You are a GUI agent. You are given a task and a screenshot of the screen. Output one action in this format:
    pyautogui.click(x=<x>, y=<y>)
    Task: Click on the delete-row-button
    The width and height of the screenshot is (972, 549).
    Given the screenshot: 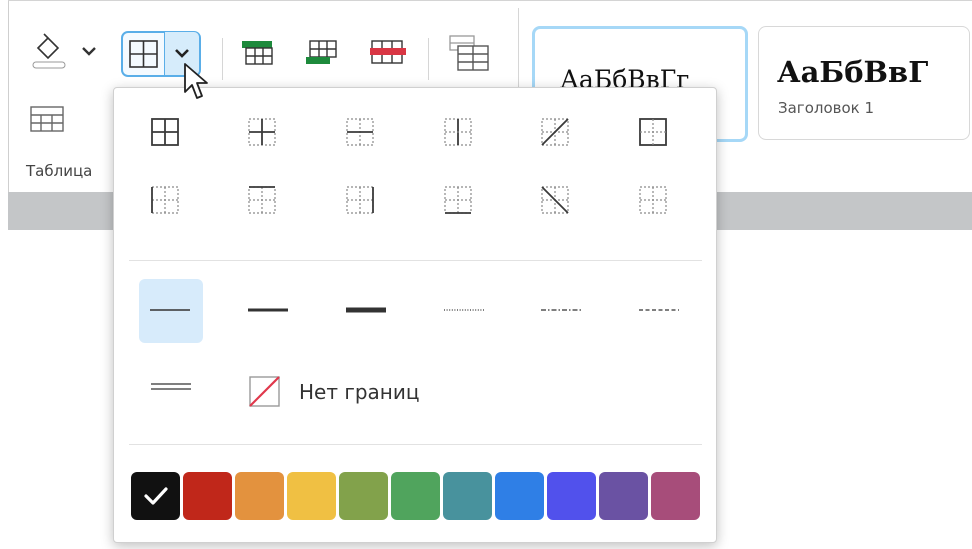 What is the action you would take?
    pyautogui.click(x=388, y=53)
    